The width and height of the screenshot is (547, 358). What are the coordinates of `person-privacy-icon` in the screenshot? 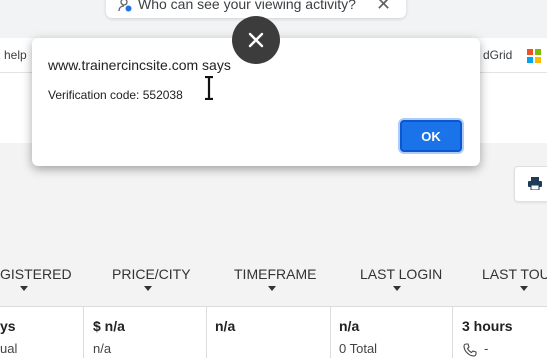 It's located at (125, 6).